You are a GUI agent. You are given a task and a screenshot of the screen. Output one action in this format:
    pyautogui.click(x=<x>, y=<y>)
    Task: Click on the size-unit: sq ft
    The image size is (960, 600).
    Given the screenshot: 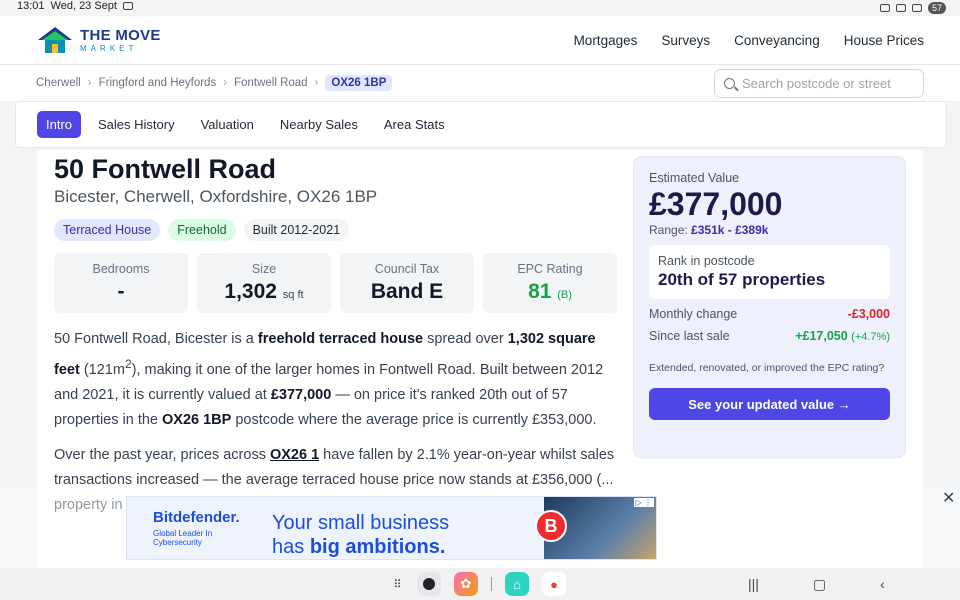 What is the action you would take?
    pyautogui.click(x=293, y=295)
    